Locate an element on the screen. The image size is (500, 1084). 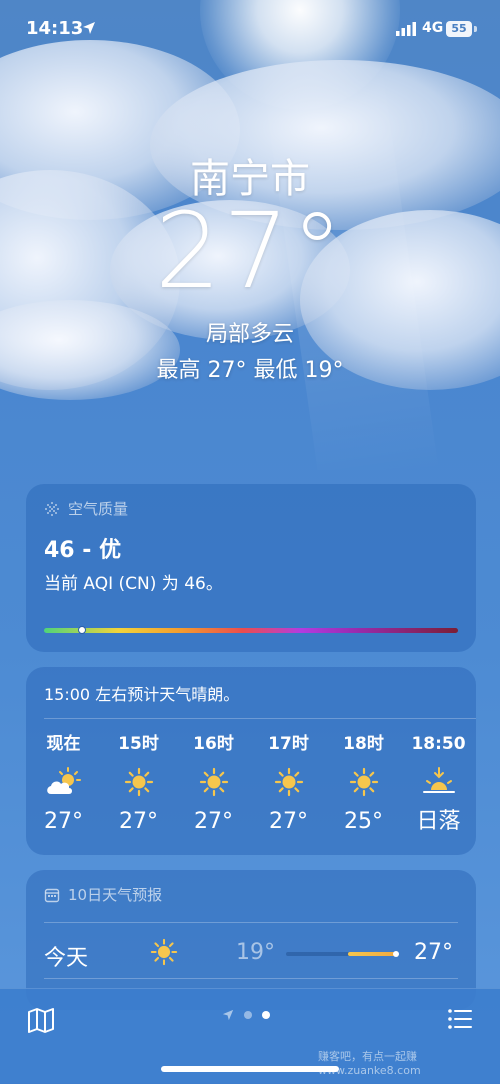
hour-item: 18:50 日落 is located at coordinates (438, 784).